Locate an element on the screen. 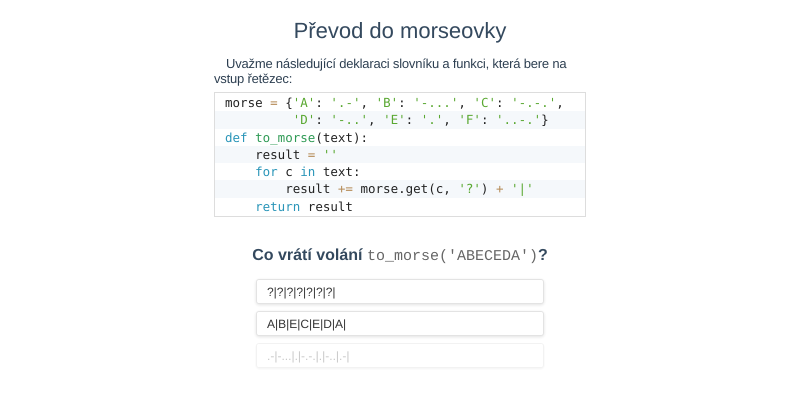 Image resolution: width=800 pixels, height=400 pixels. page-title: Převod do morseovky is located at coordinates (400, 31).